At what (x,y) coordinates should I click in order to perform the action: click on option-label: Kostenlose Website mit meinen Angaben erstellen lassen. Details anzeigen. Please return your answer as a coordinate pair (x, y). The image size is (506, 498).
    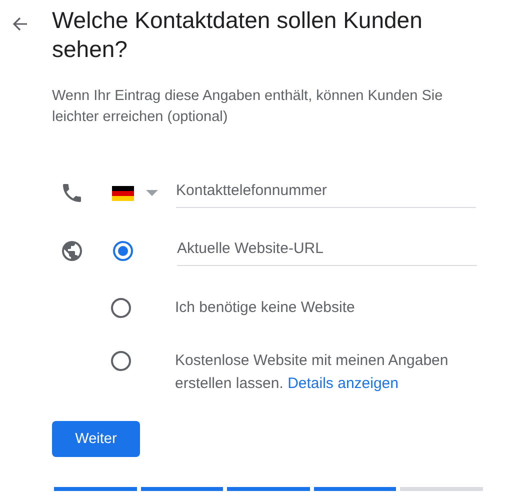
    Looking at the image, I should click on (312, 372).